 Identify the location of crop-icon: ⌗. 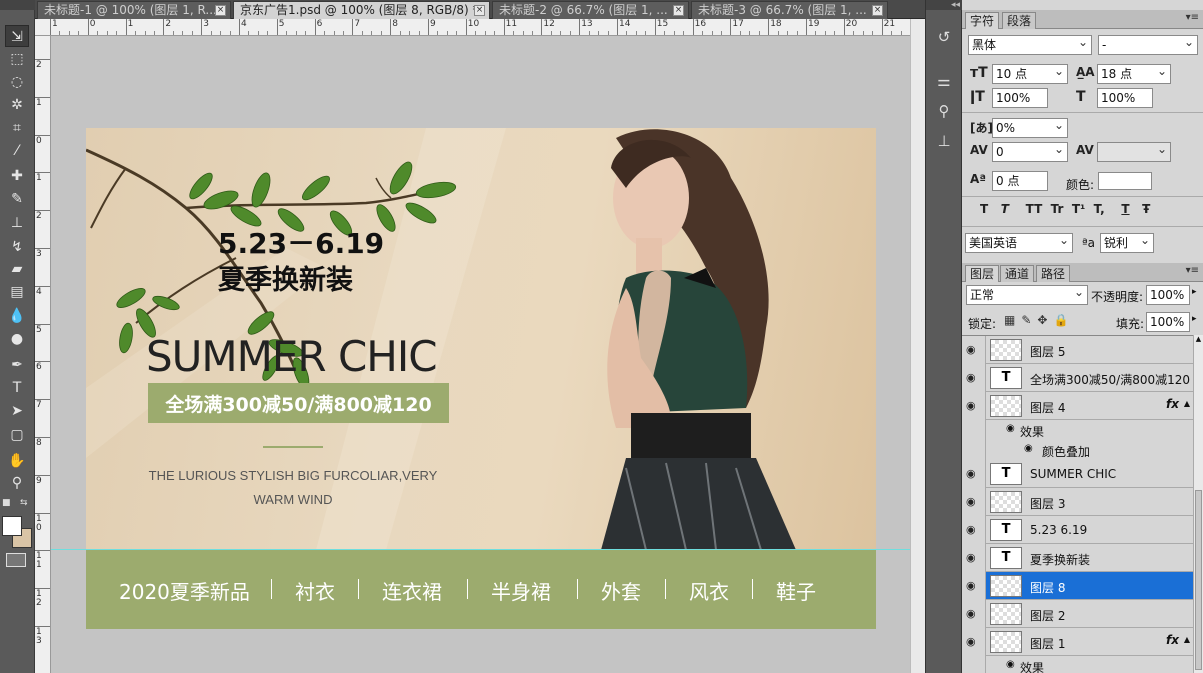
(17, 128).